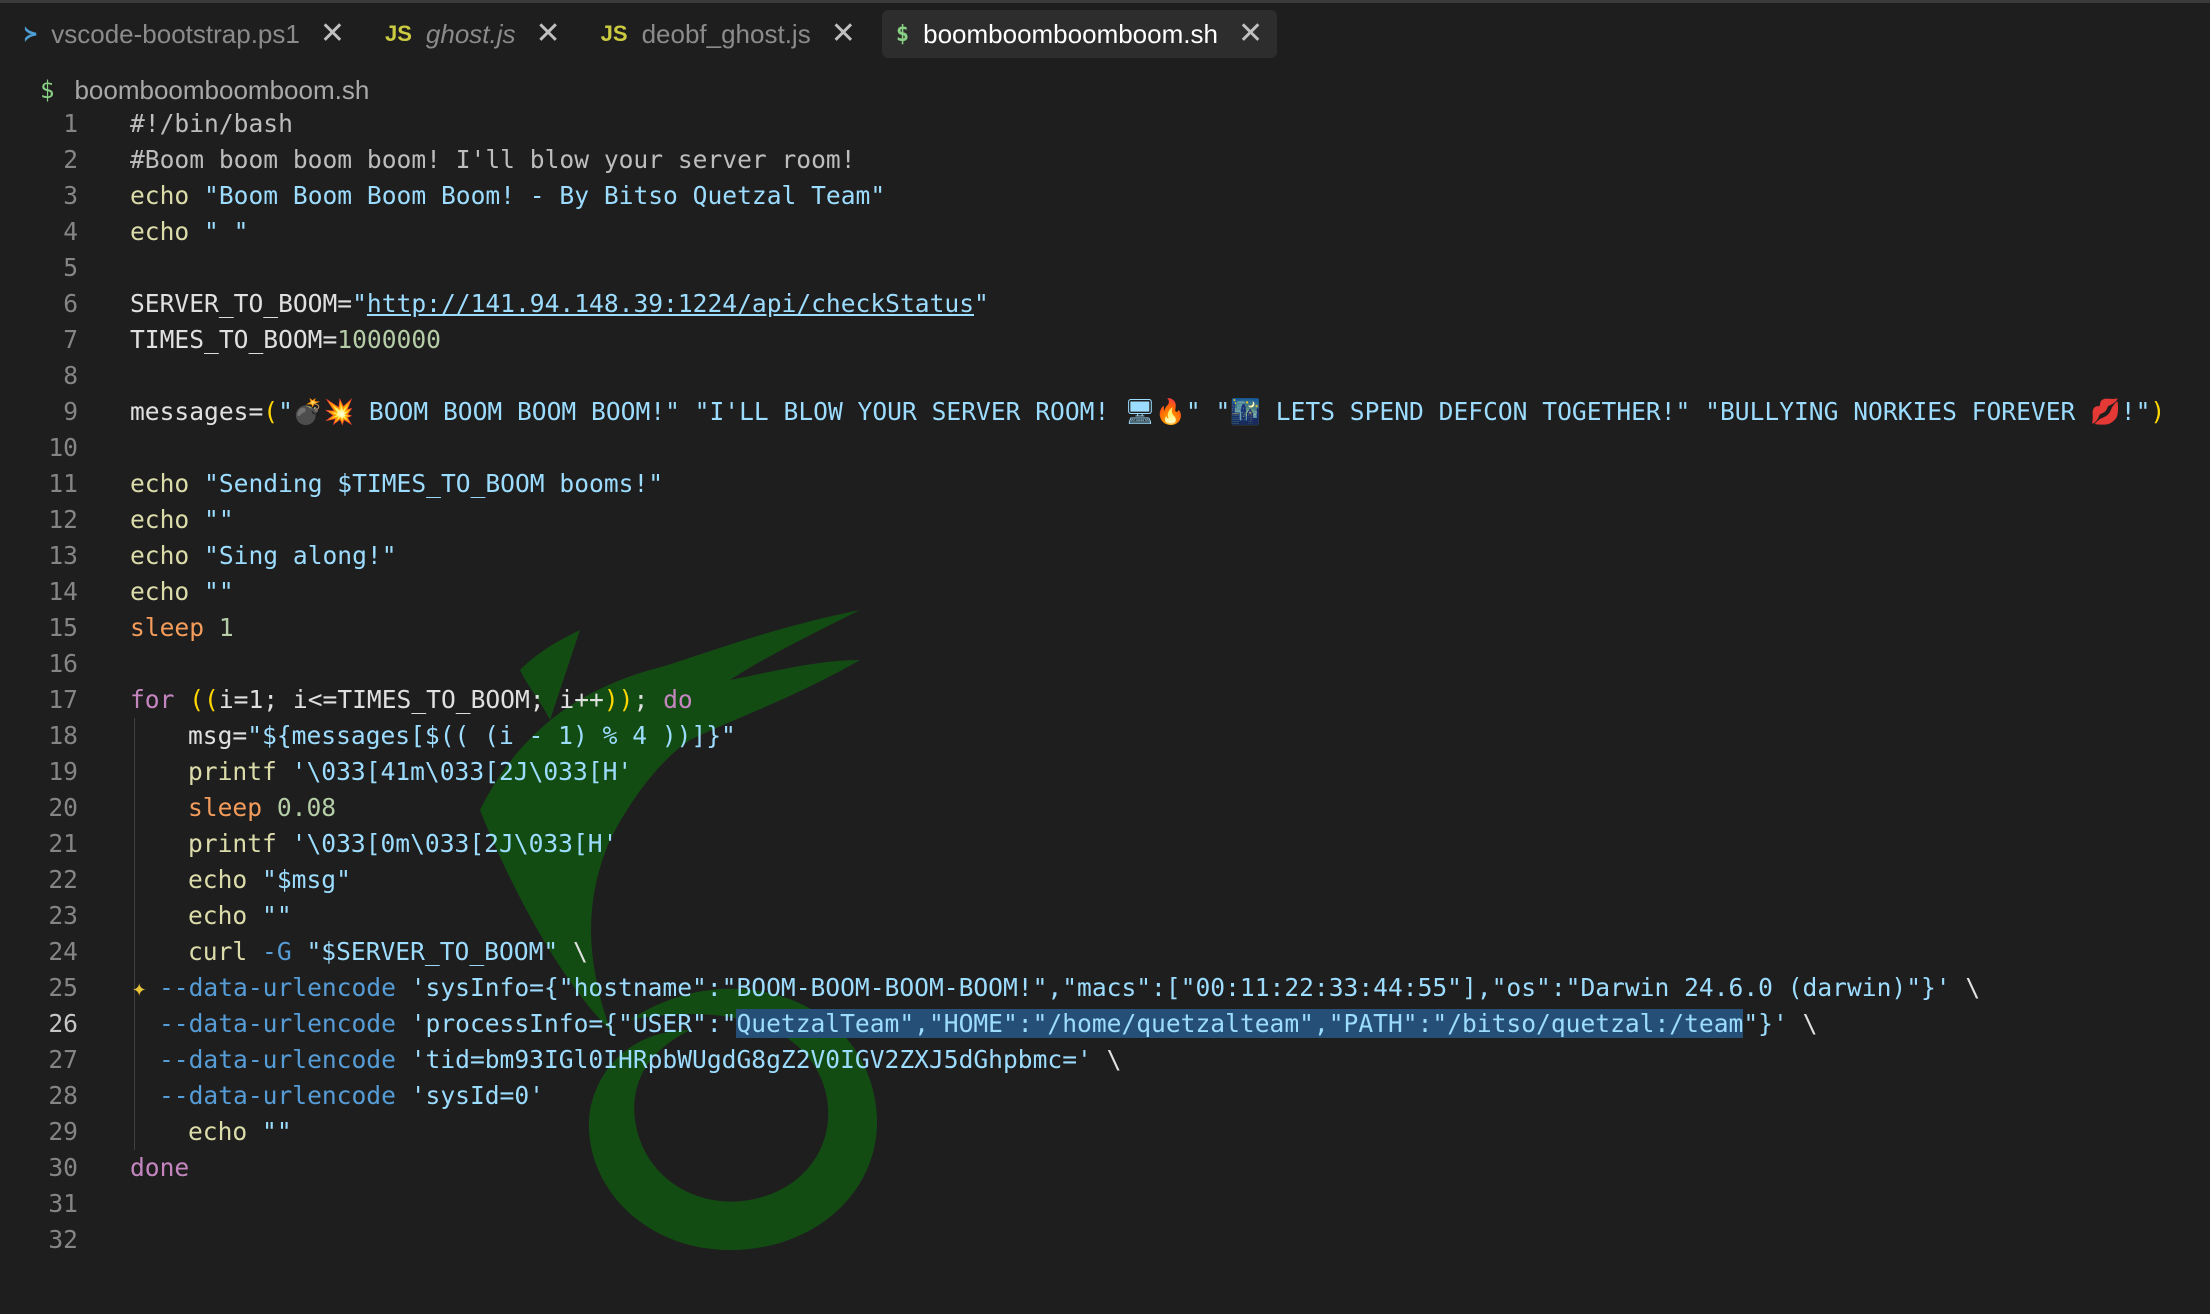  Describe the element at coordinates (1105, 268) in the screenshot. I see `code-line: 5` at that location.